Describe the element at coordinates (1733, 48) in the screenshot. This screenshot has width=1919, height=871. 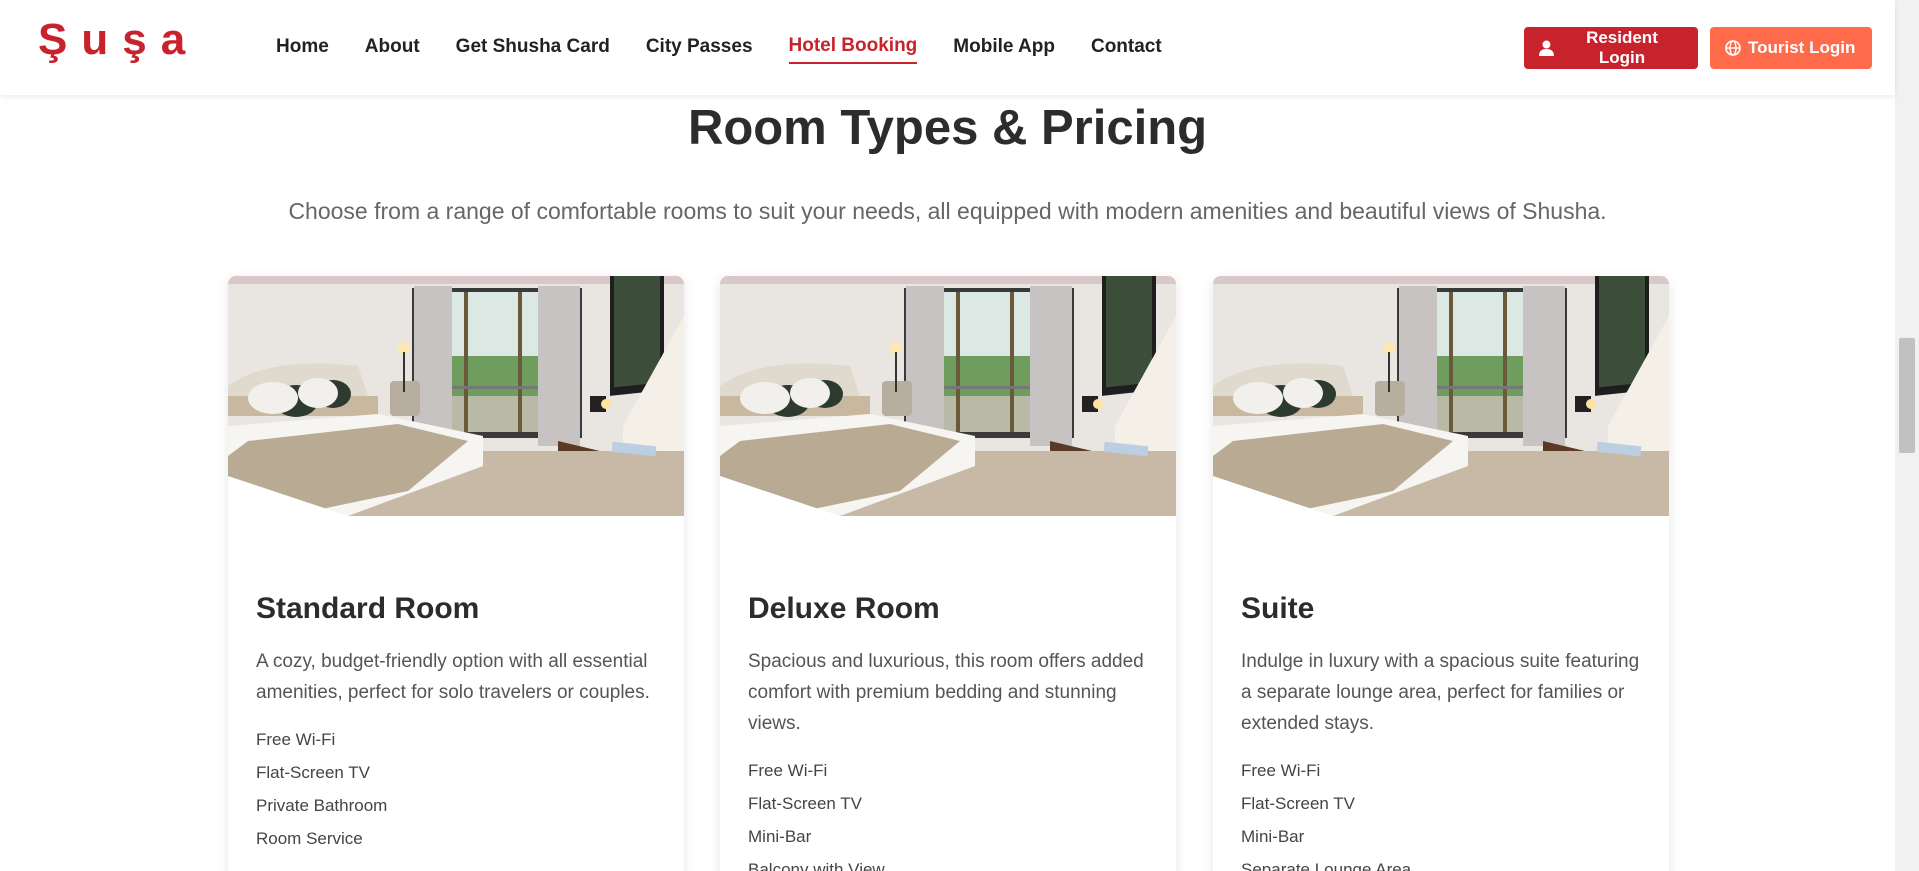
I see `globe-icon` at that location.